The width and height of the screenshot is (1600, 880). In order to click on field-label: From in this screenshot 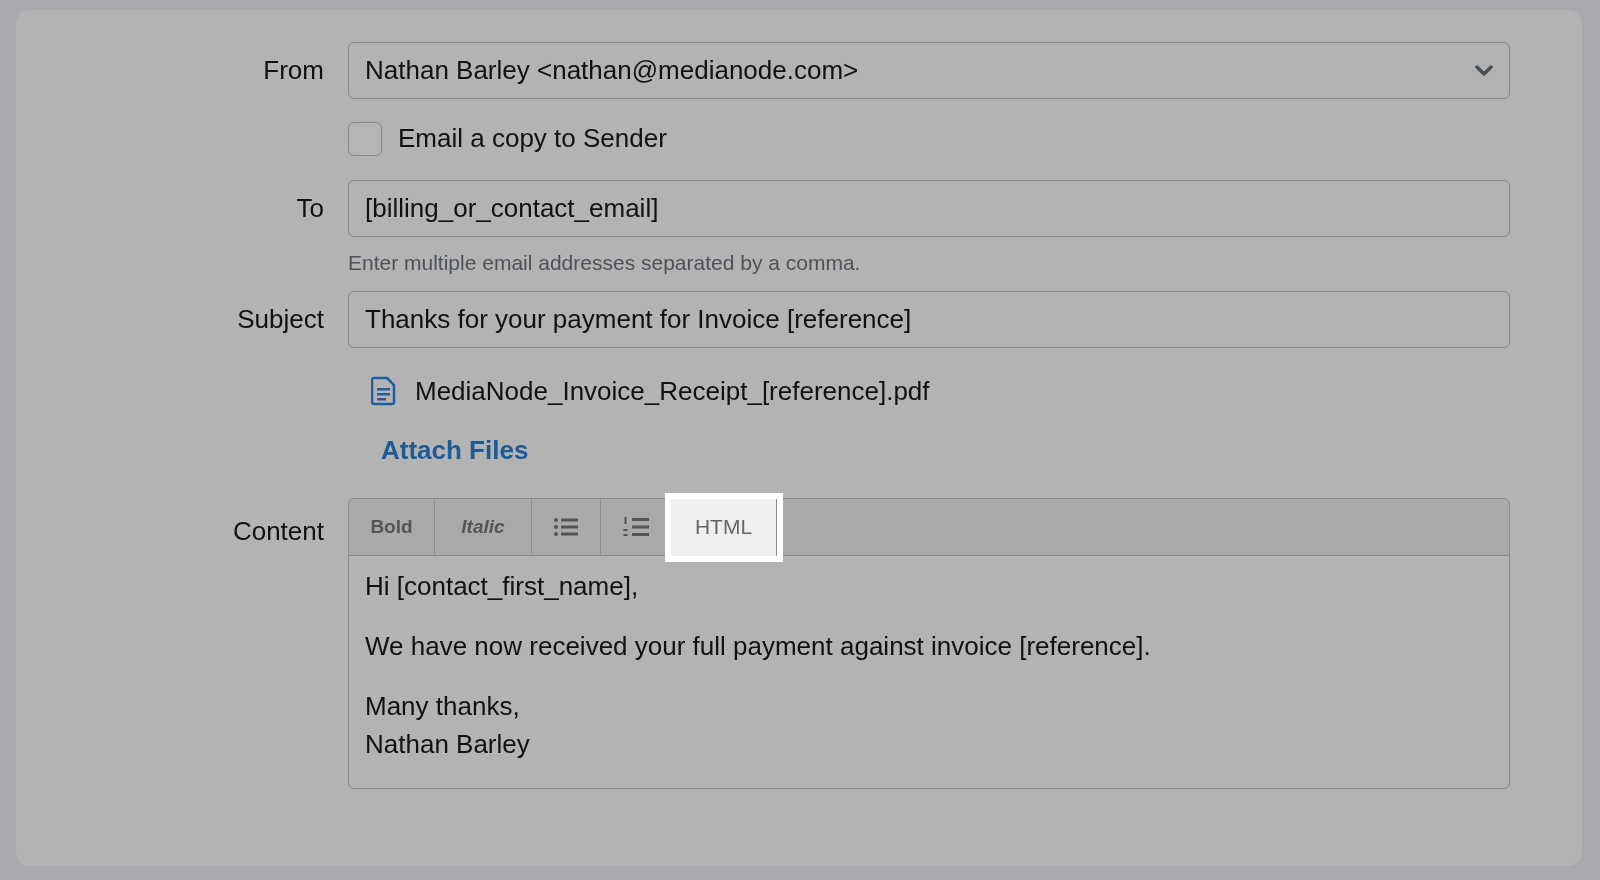, I will do `click(293, 70)`.